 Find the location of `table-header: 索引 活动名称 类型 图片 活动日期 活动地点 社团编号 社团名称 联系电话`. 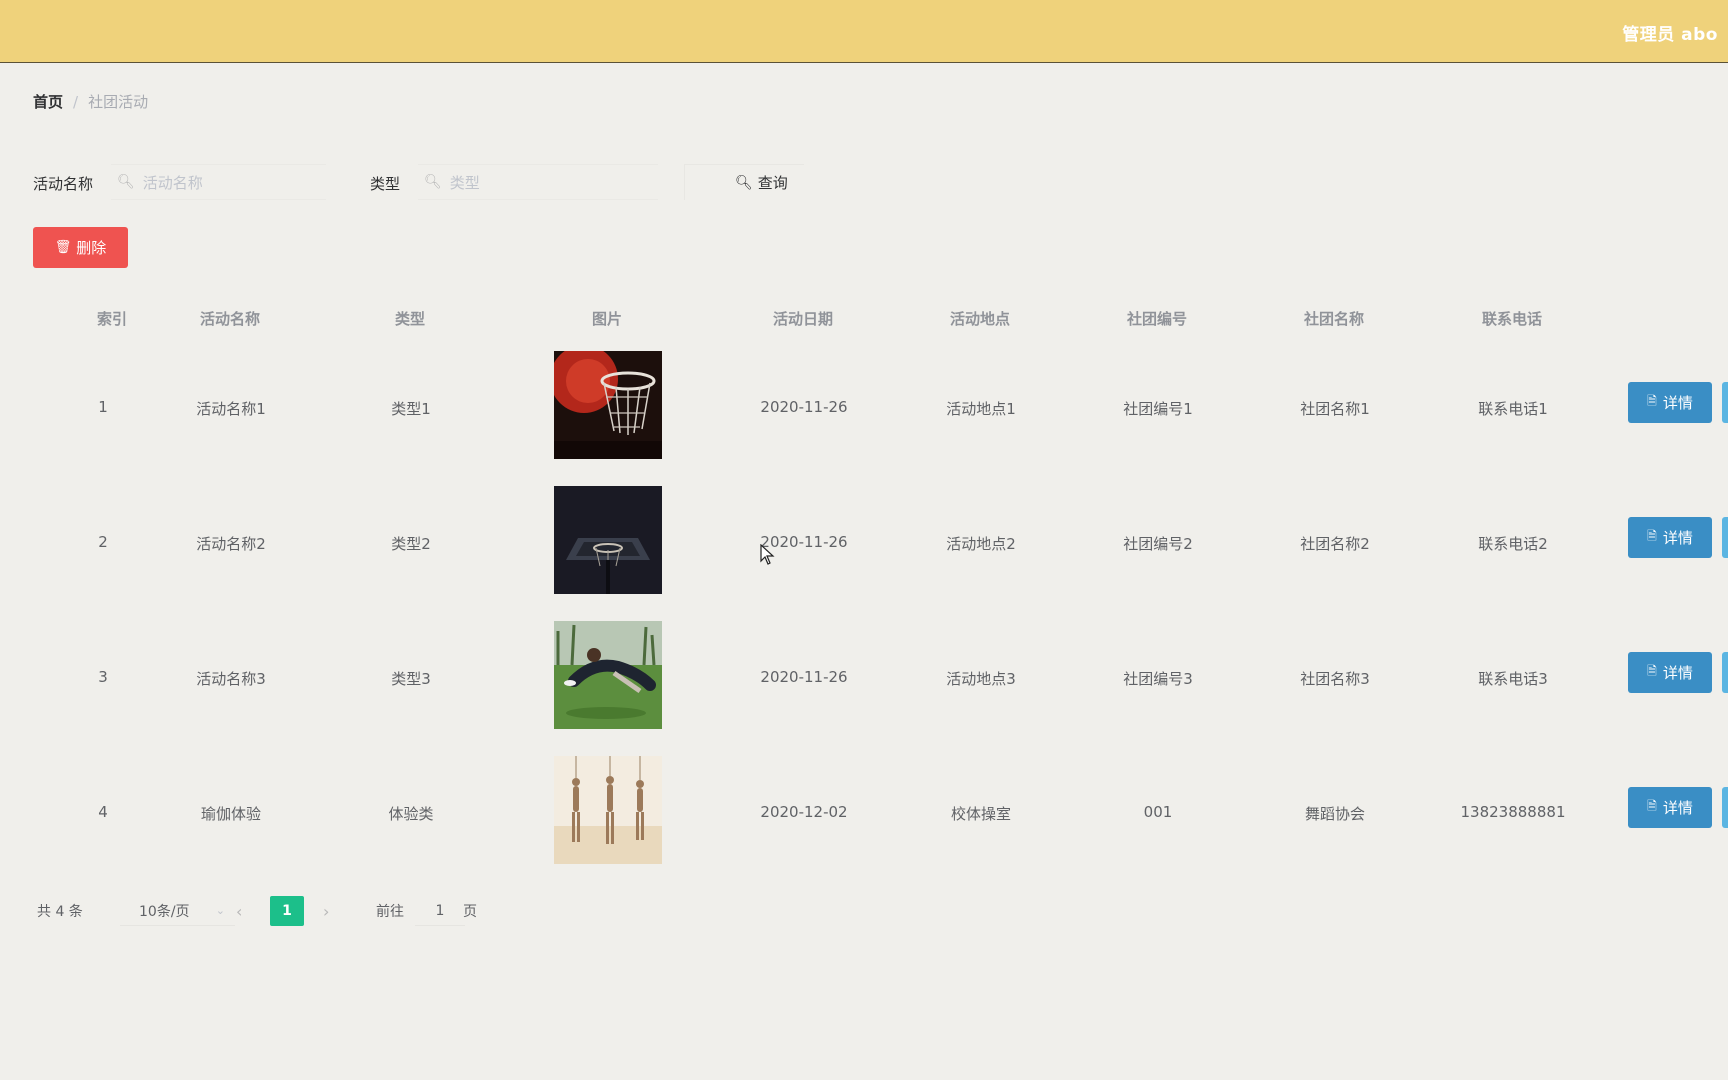

table-header: 索引 活动名称 类型 图片 活动日期 活动地点 社团编号 社团名称 联系电话 is located at coordinates (880, 317).